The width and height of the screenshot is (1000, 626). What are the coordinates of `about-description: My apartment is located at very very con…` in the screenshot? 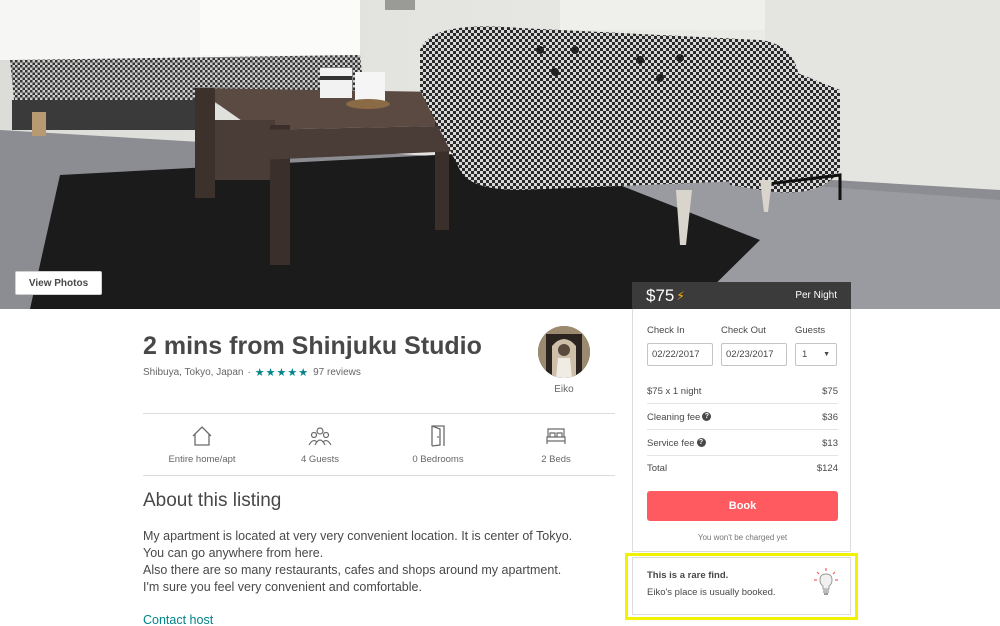 It's located at (378, 562).